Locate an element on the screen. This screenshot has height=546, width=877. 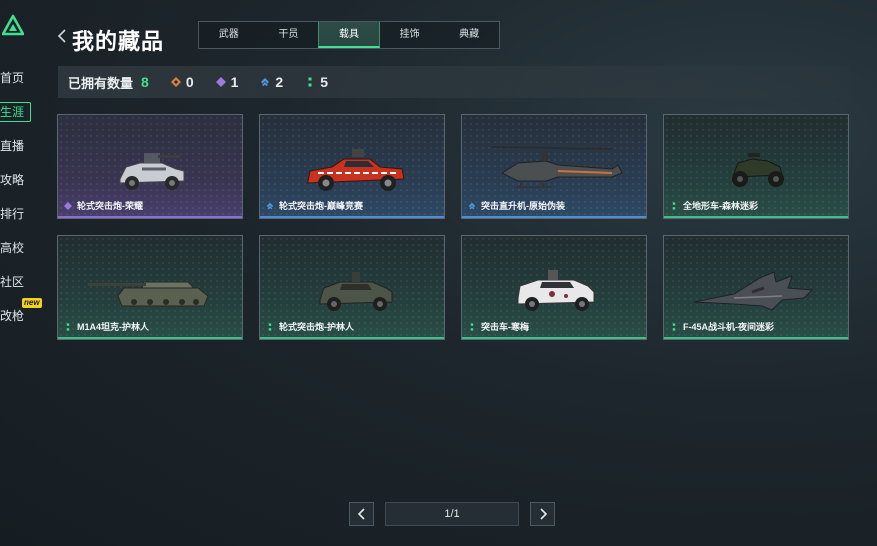
tab-vehicles: 载具 is located at coordinates (349, 35).